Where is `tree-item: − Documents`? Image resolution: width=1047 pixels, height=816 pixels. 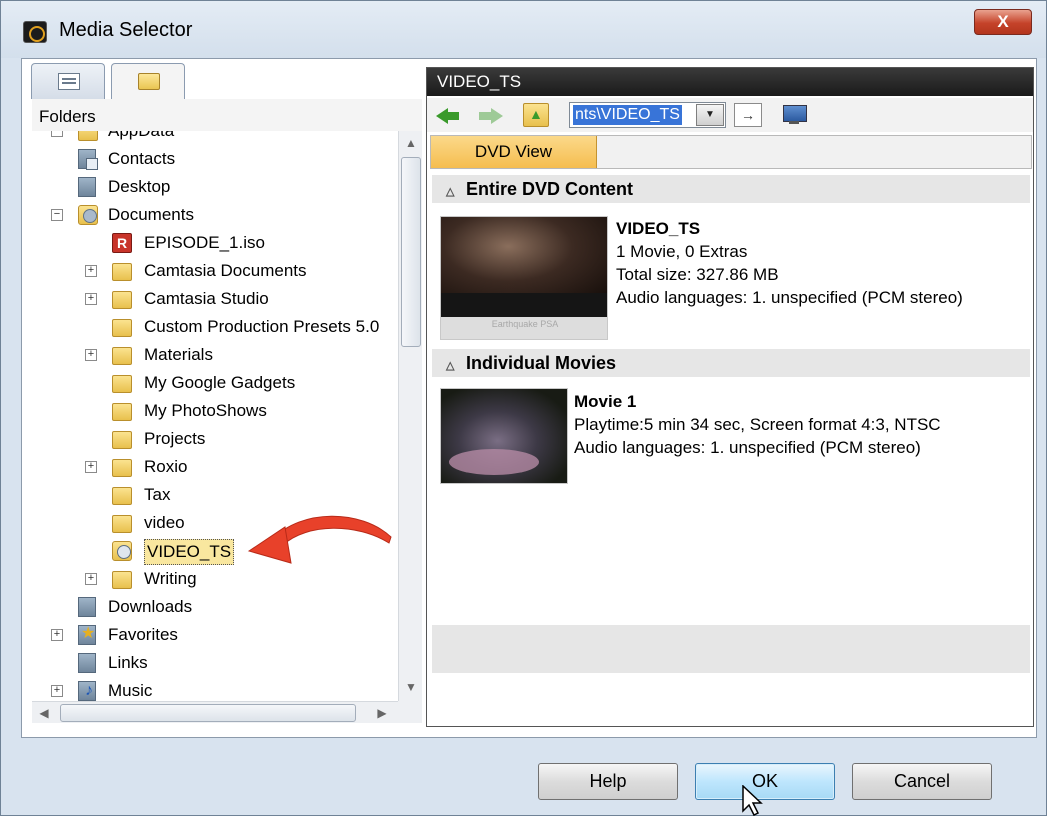
tree-item: − Documents is located at coordinates (215, 215).